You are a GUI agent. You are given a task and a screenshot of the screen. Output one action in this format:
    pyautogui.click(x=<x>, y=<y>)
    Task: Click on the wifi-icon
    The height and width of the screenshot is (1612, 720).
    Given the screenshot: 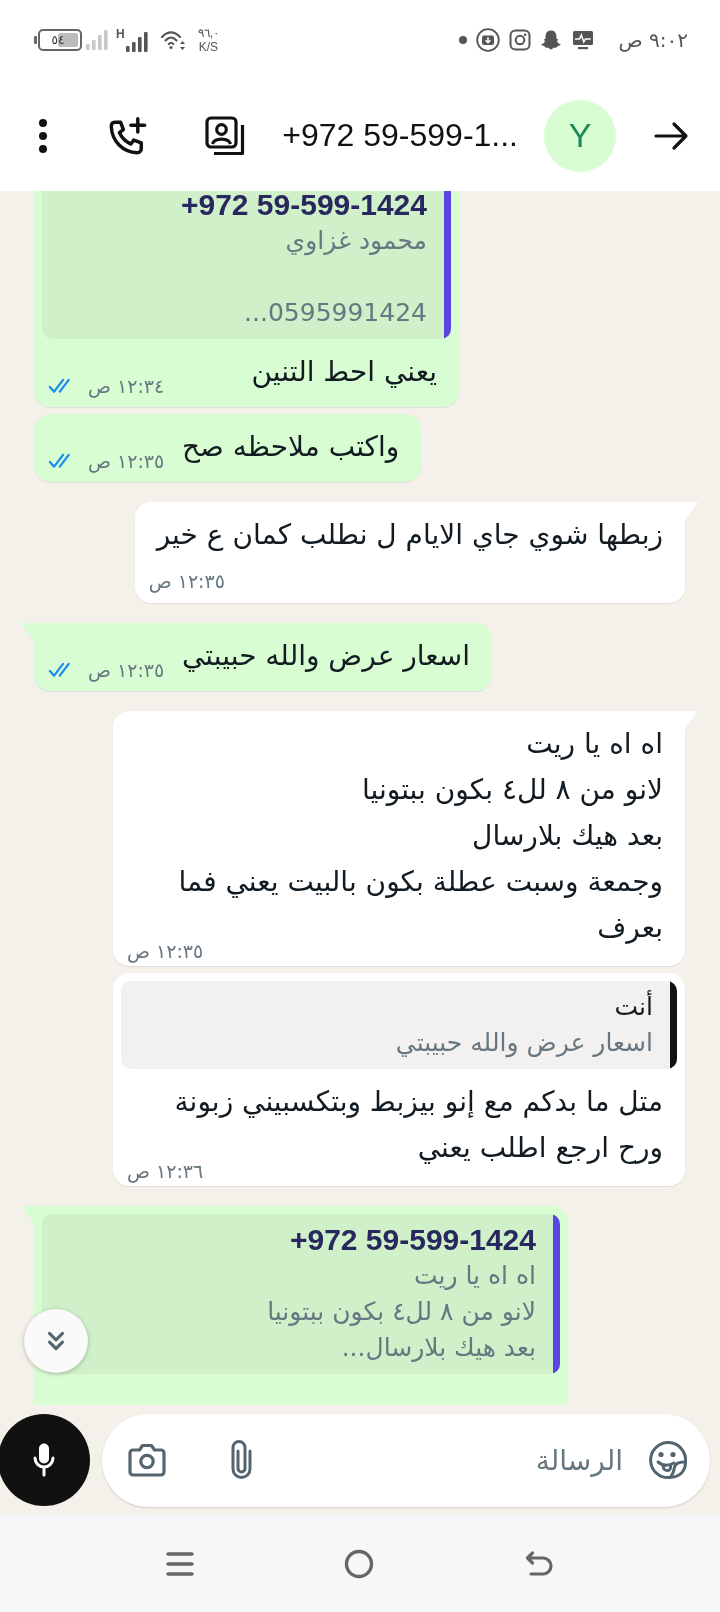 What is the action you would take?
    pyautogui.click(x=172, y=40)
    